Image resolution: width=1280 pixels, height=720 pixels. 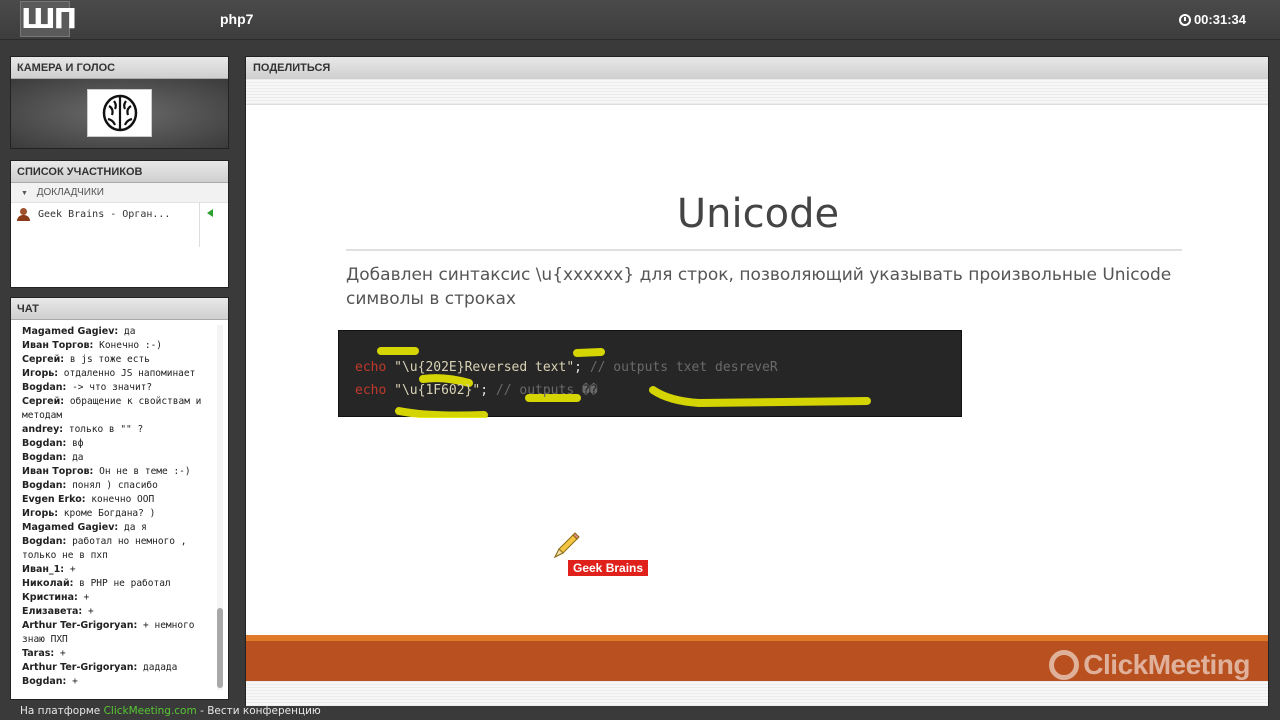 What do you see at coordinates (546, 390) in the screenshot?
I see `code-comment: // outputs ��` at bounding box center [546, 390].